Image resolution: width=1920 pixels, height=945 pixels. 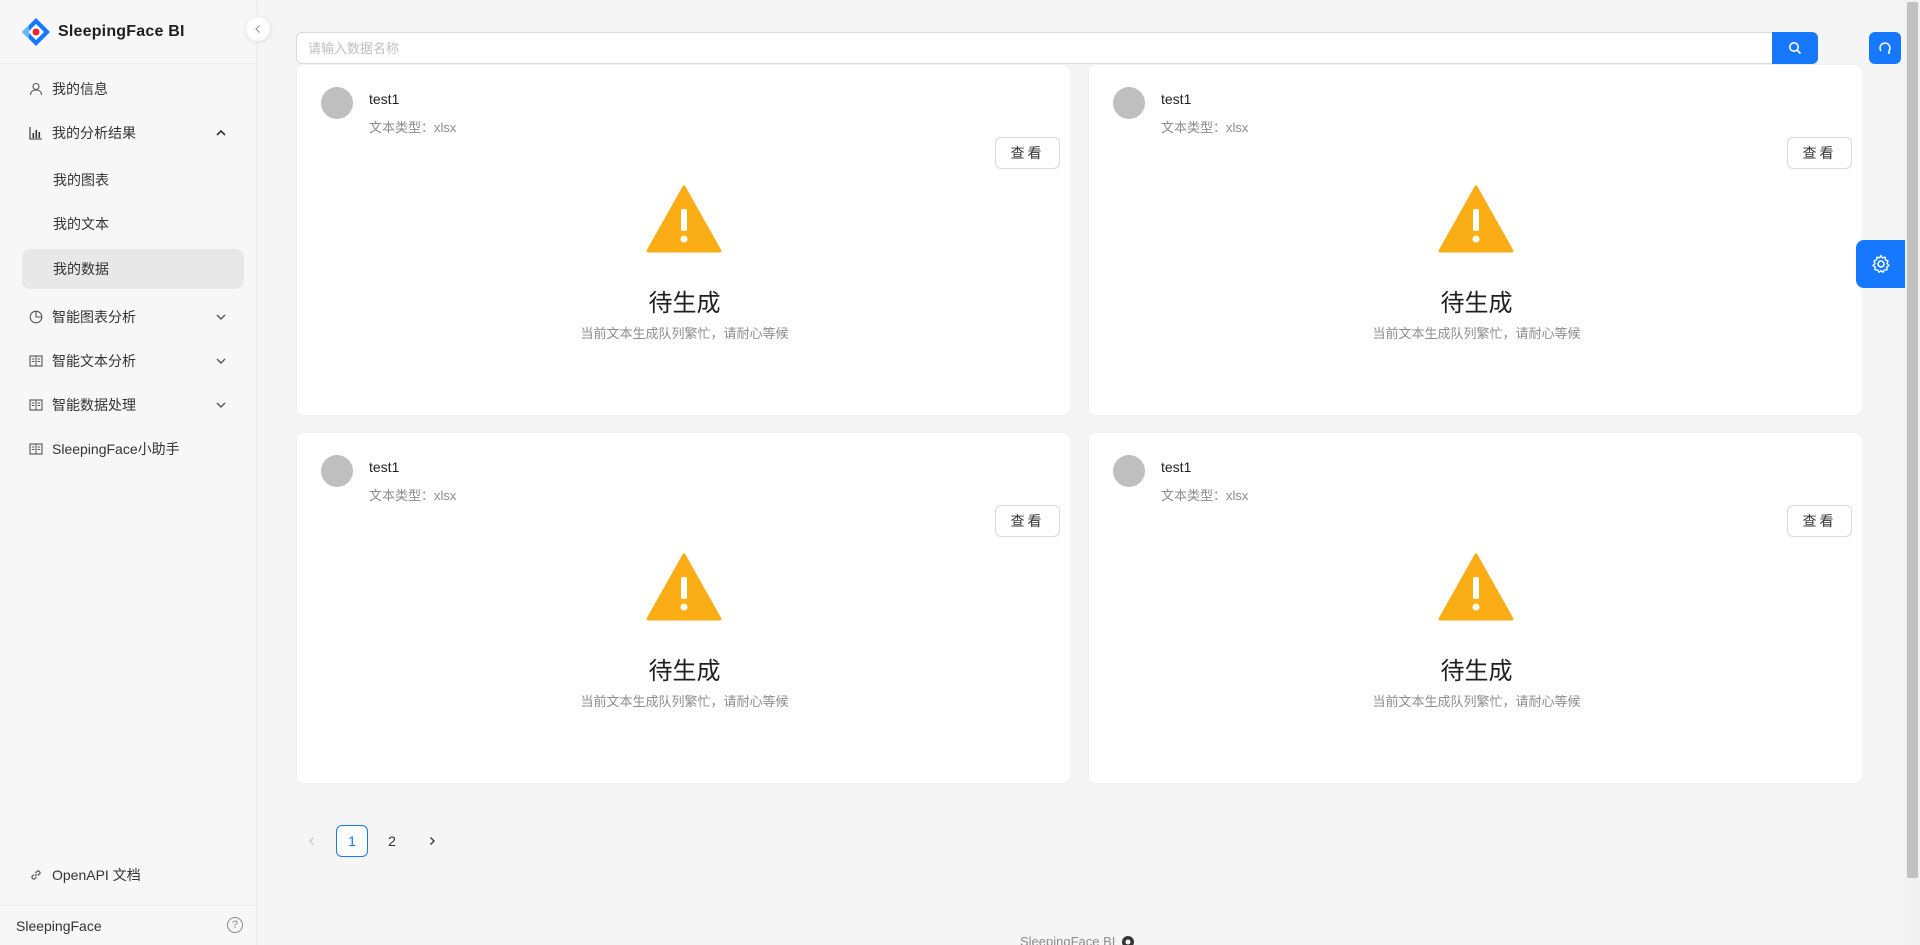 What do you see at coordinates (81, 180) in the screenshot?
I see `sidebar-item-label: 我的图表` at bounding box center [81, 180].